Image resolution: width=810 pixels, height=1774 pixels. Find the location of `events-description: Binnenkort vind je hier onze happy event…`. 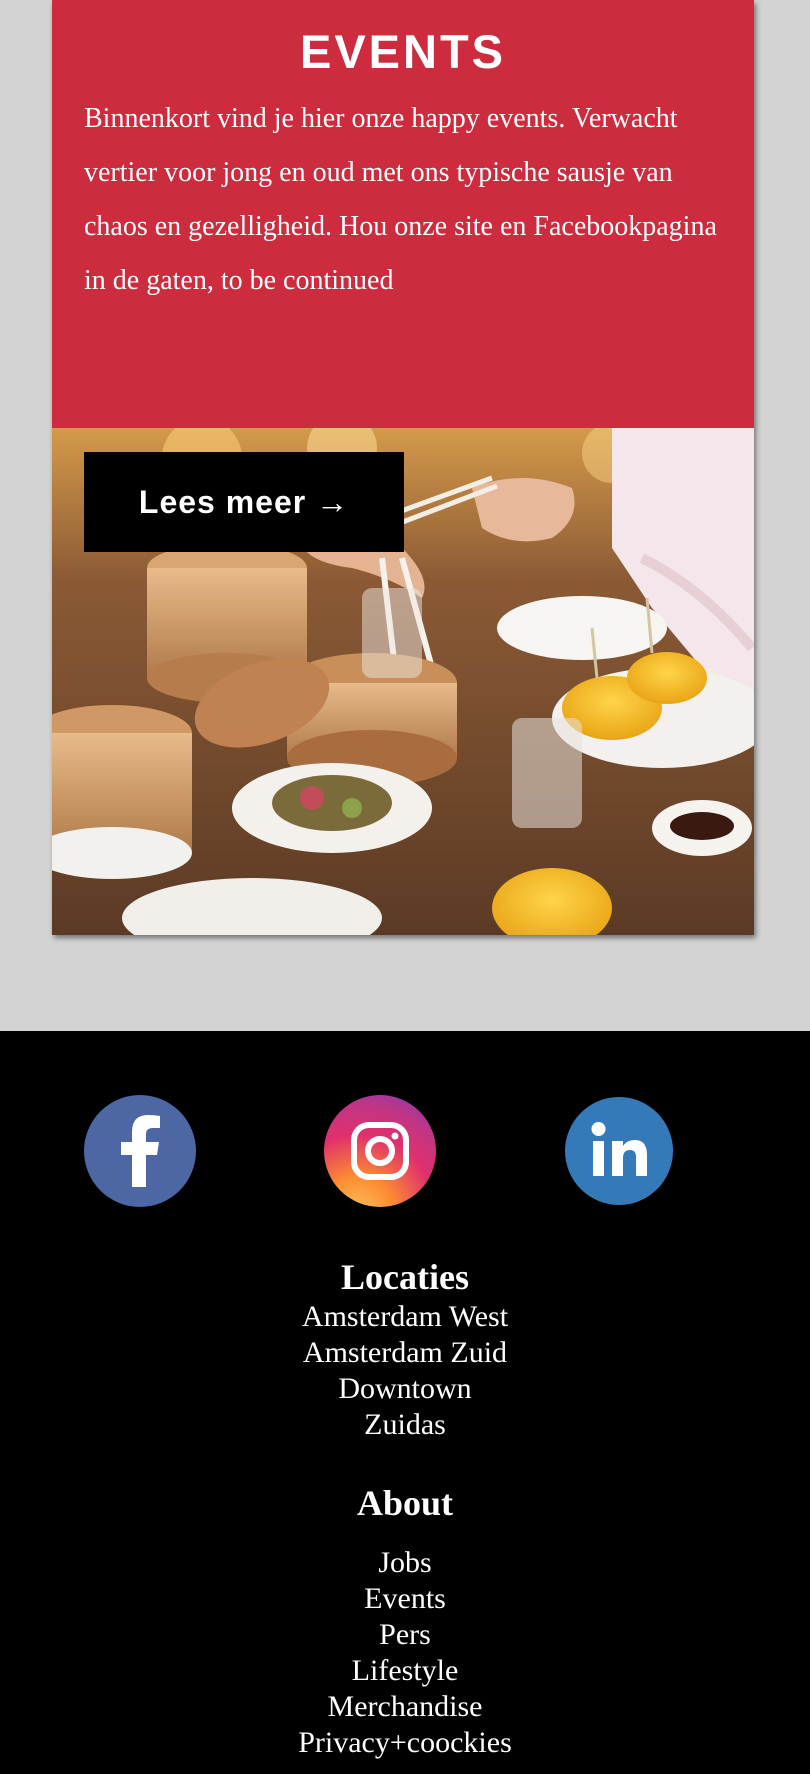

events-description: Binnenkort vind je hier onze happy event… is located at coordinates (400, 199).